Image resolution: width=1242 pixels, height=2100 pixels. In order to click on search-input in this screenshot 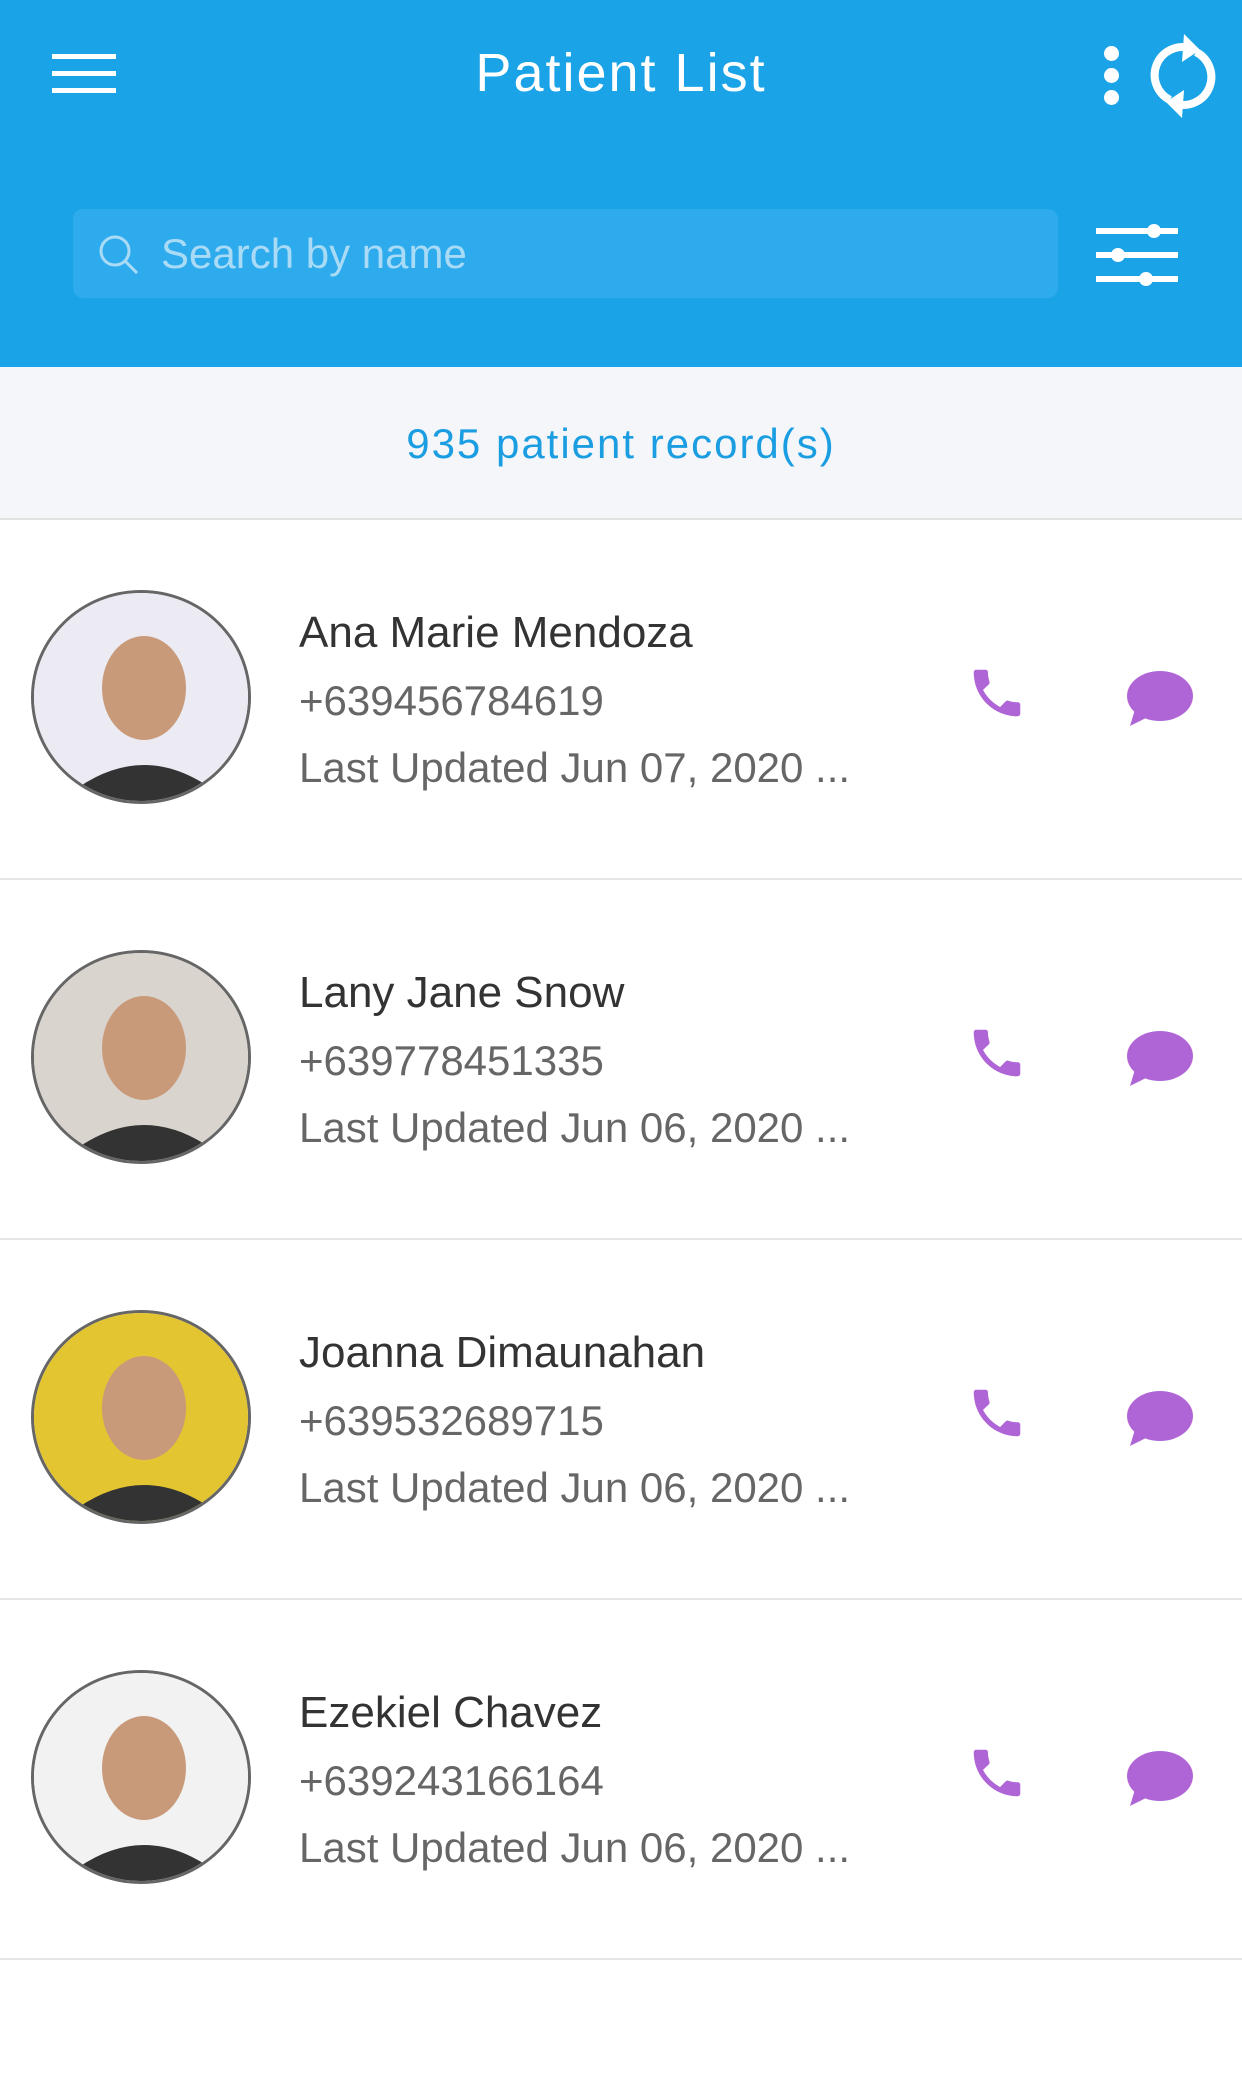, I will do `click(591, 253)`.